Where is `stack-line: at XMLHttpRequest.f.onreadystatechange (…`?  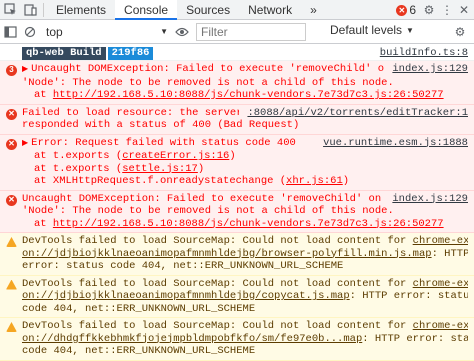
stack-line: at XMLHttpRequest.f.onreadystatechange (… is located at coordinates (245, 181).